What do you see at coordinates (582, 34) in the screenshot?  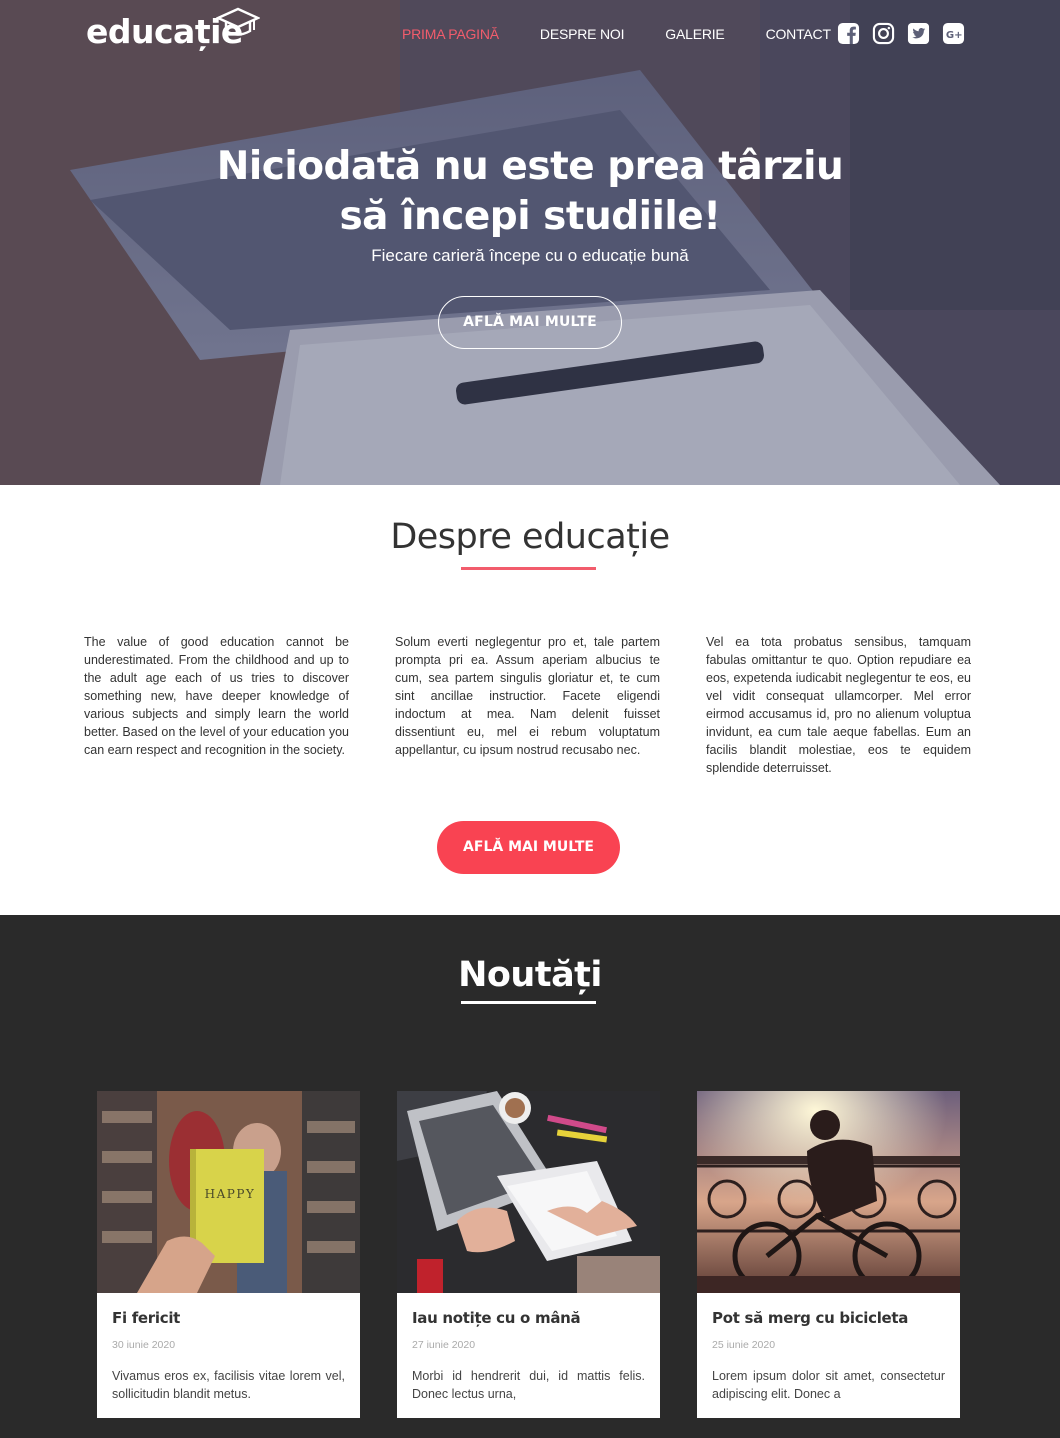 I see `nav-item-about: DESPRE NOI` at bounding box center [582, 34].